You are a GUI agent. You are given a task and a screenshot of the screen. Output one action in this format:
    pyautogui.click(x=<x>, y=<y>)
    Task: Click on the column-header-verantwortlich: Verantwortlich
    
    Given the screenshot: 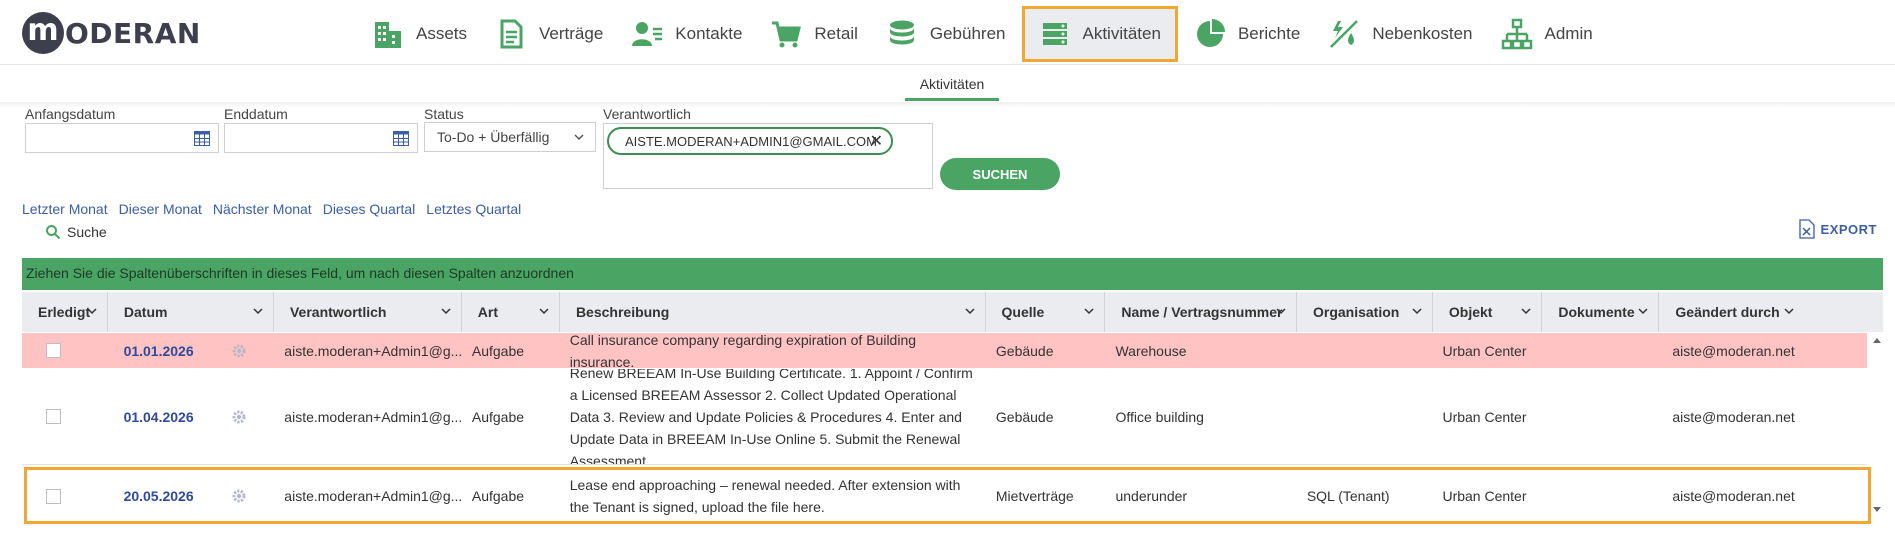 What is the action you would take?
    pyautogui.click(x=368, y=312)
    